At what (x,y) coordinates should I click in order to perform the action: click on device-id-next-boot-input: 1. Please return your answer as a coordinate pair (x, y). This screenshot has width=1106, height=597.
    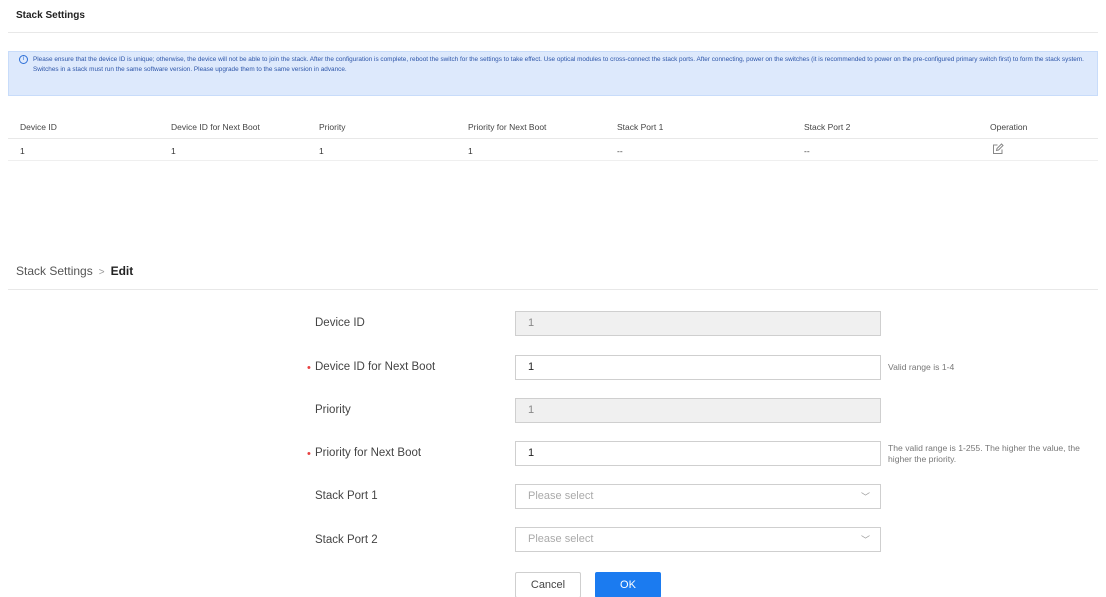
    Looking at the image, I should click on (698, 367).